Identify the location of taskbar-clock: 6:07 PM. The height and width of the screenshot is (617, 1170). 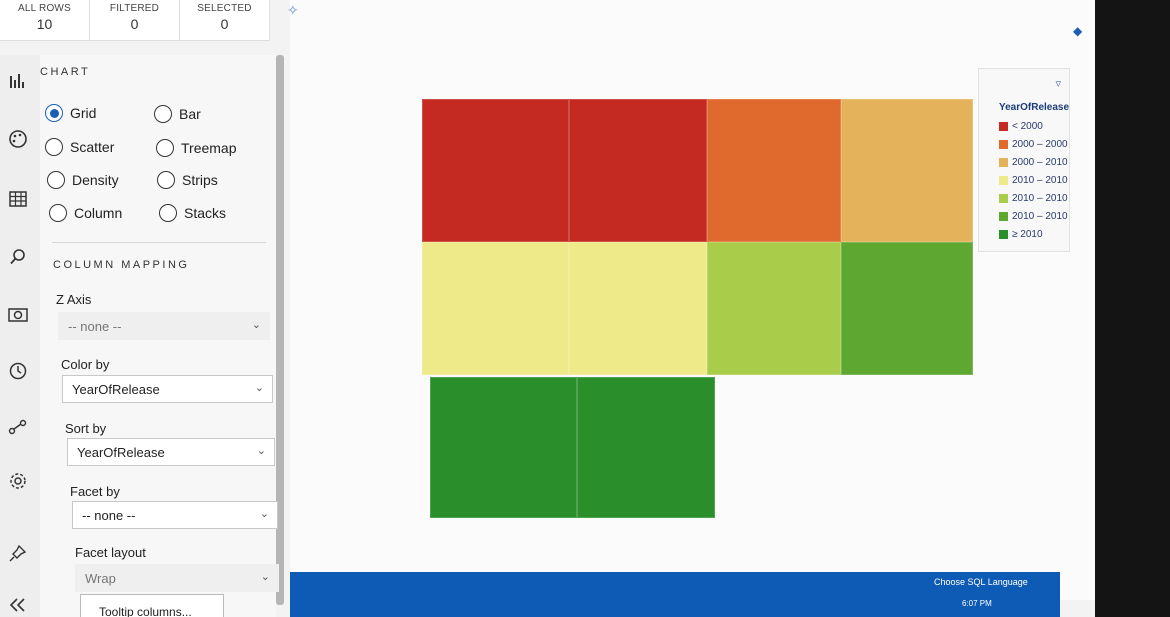
(977, 603).